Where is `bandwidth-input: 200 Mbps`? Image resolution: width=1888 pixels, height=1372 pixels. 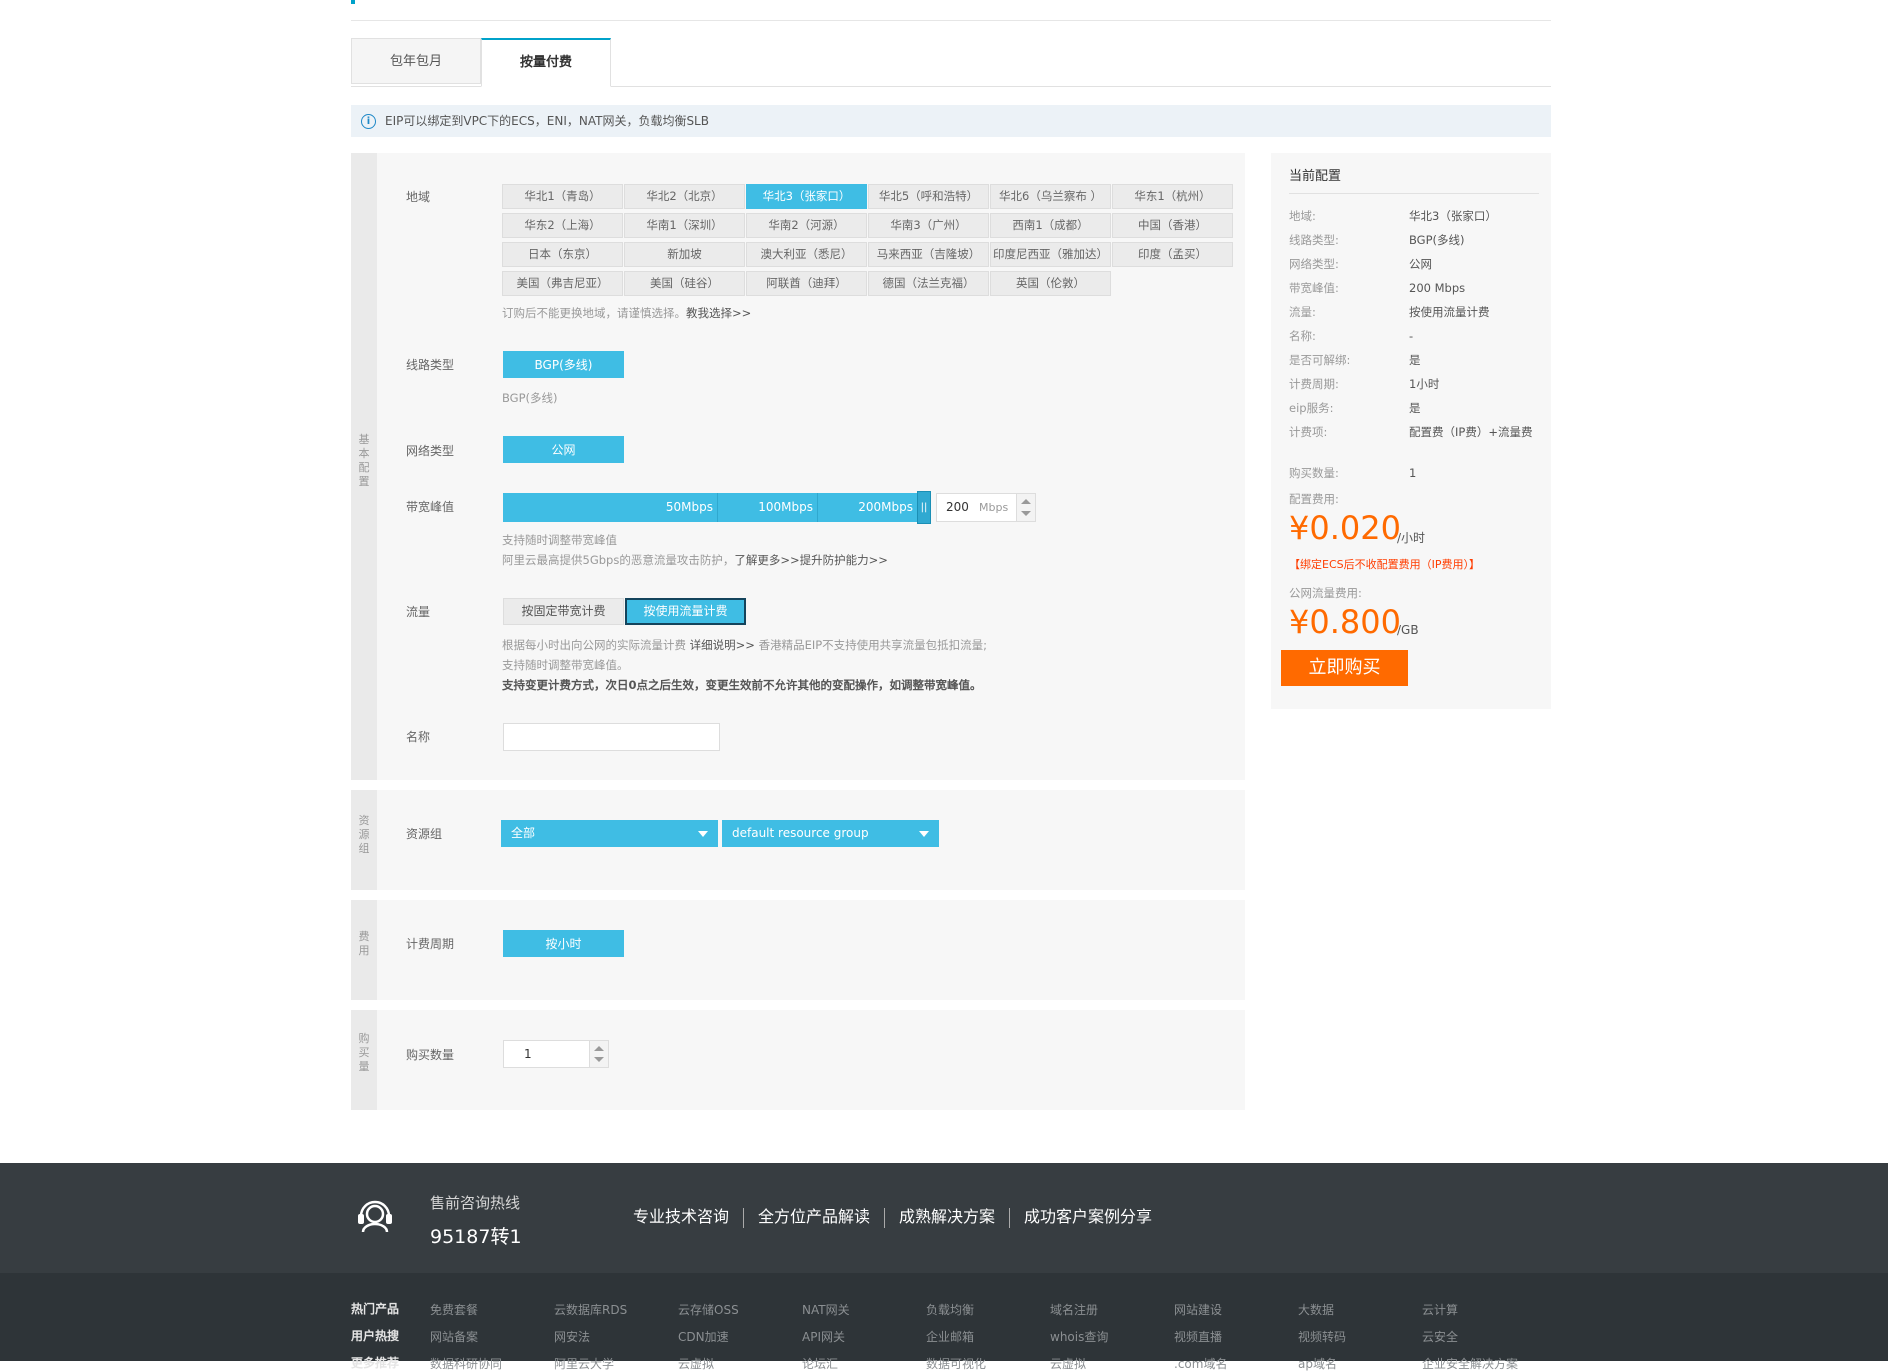 bandwidth-input: 200 Mbps is located at coordinates (986, 507).